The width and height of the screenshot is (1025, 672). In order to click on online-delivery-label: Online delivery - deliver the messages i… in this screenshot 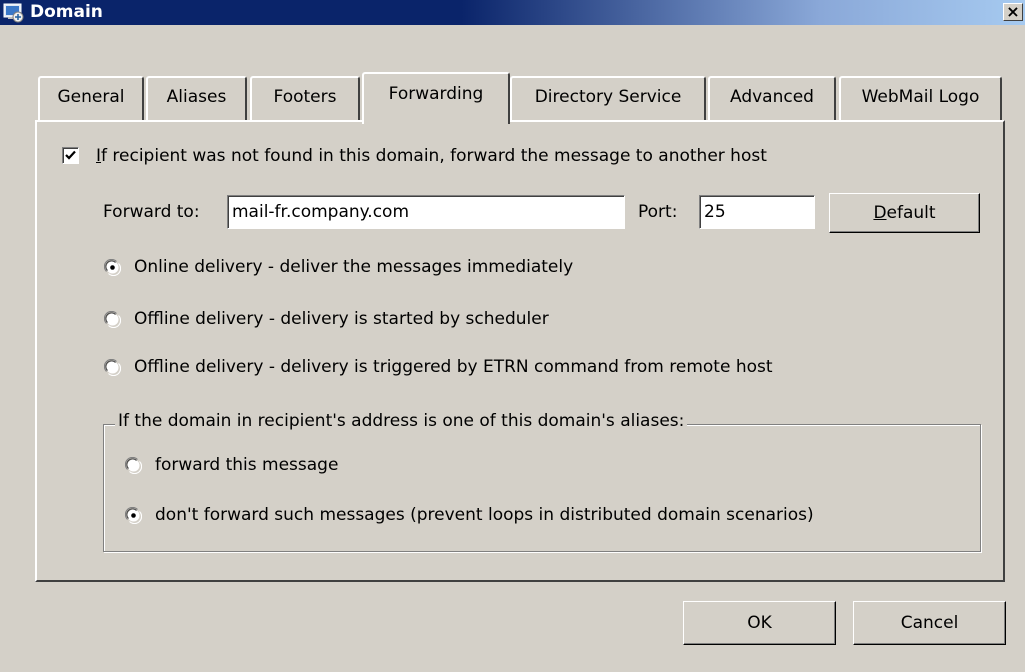, I will do `click(353, 267)`.